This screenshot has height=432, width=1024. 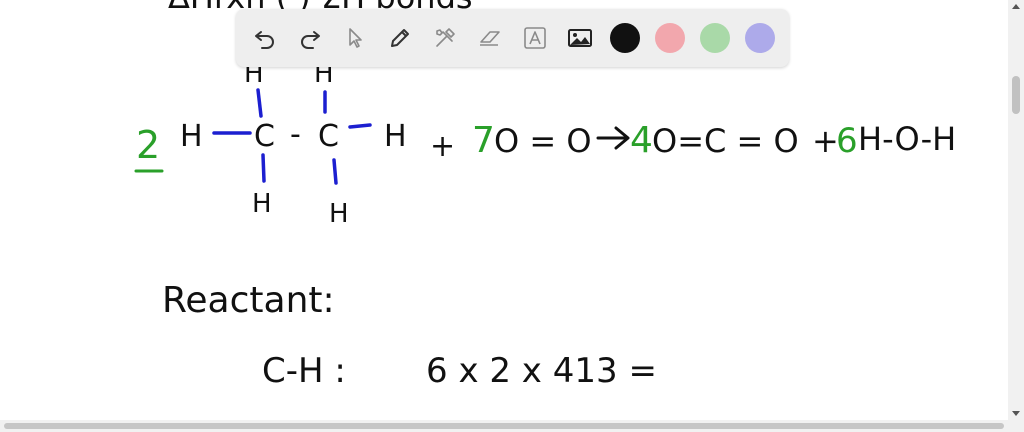 I want to click on bond-down-c1, so click(x=263, y=168).